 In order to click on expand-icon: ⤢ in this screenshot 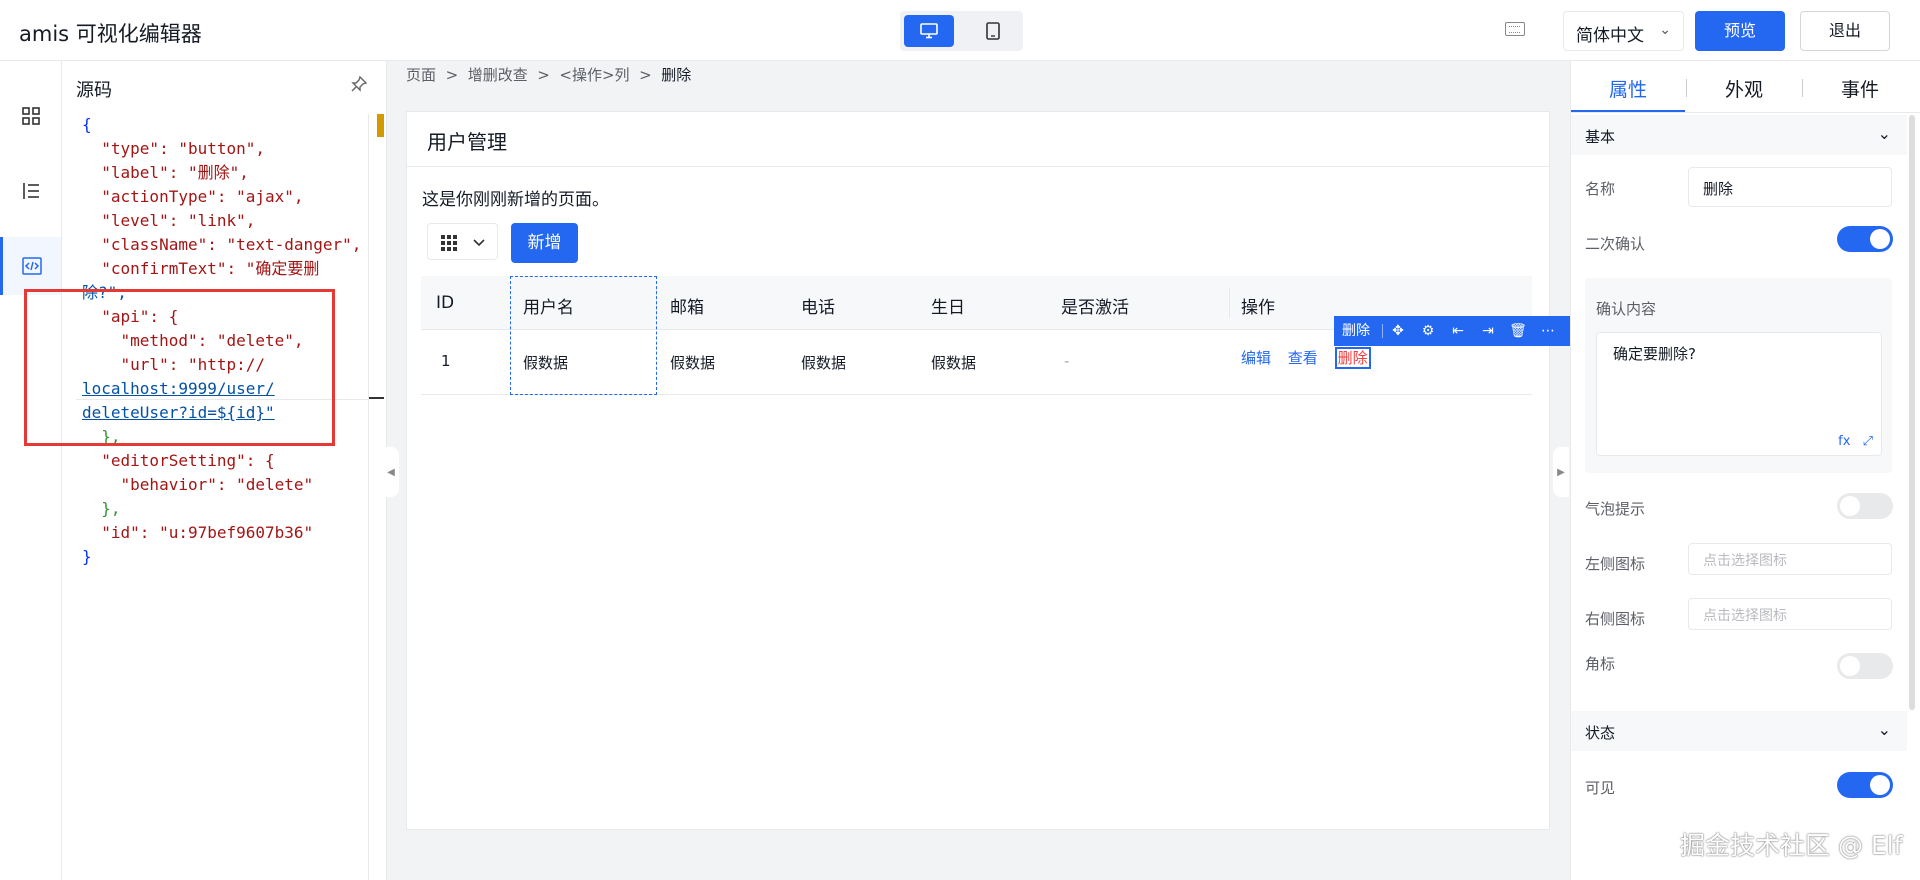, I will do `click(1868, 441)`.